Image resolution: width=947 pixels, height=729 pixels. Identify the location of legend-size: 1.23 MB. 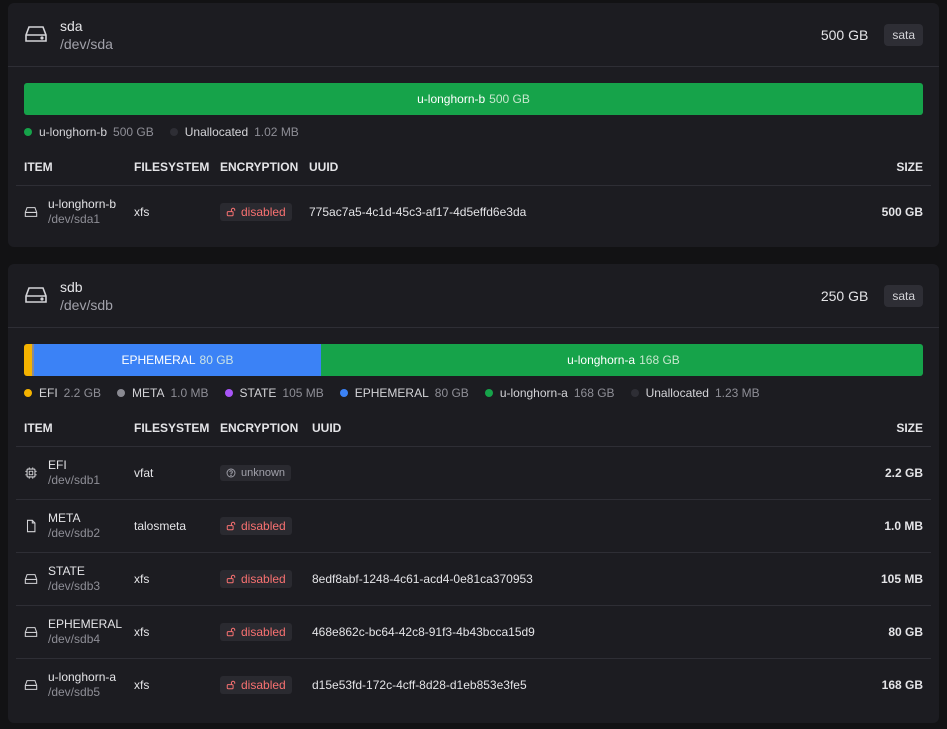
(737, 393).